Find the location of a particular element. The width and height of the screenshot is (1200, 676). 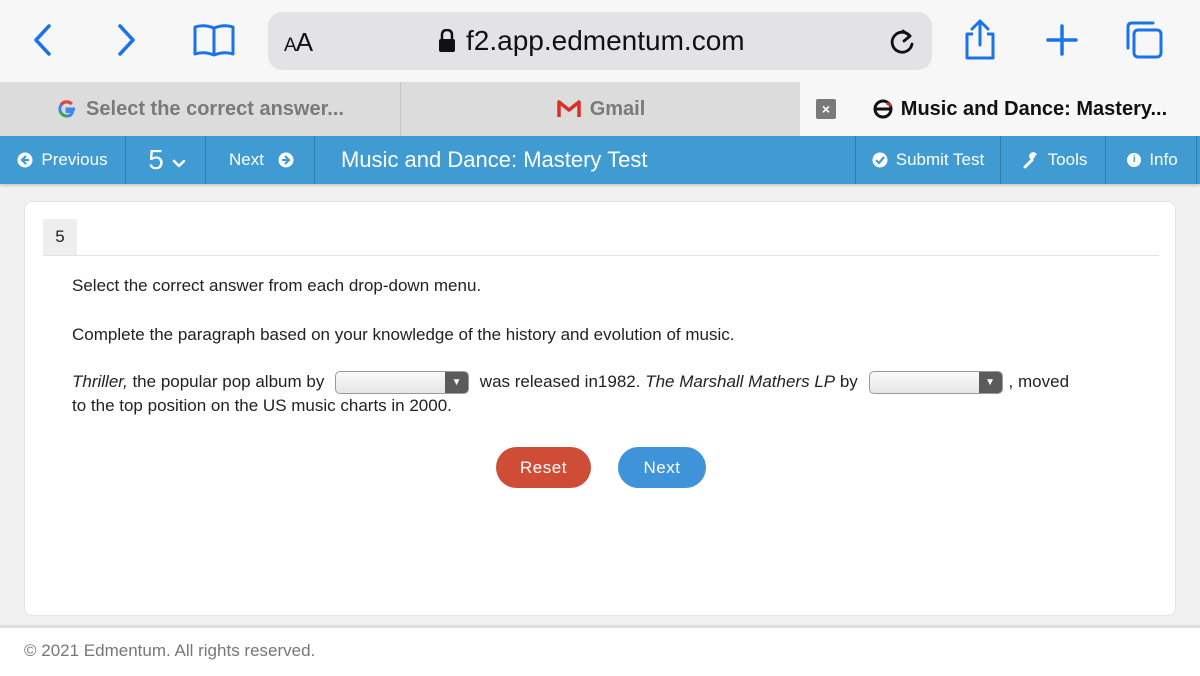

submit-label: Submit Test is located at coordinates (940, 159).